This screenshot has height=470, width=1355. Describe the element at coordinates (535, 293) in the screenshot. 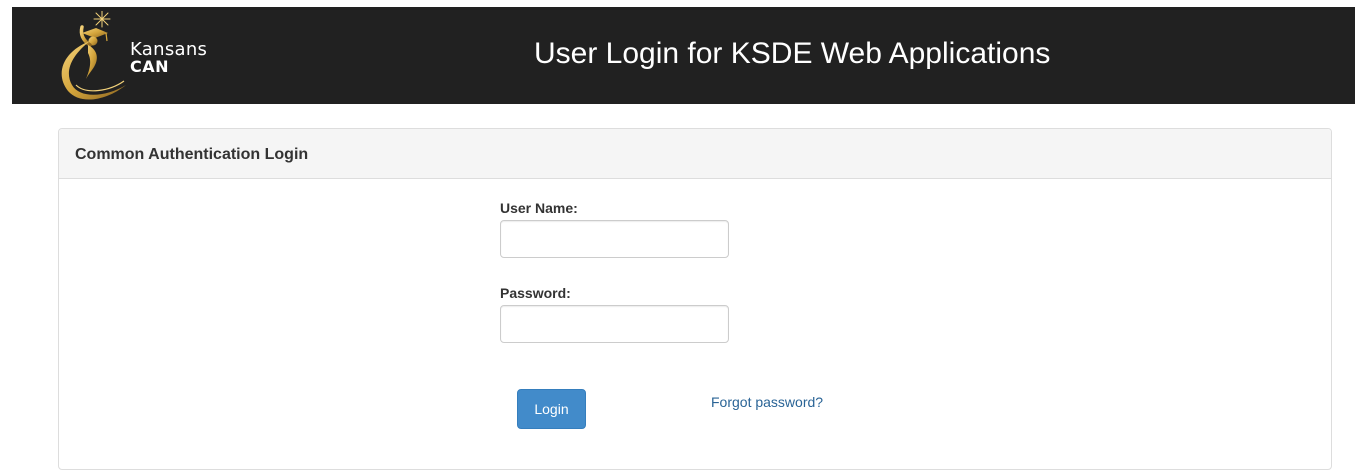

I see `password-label: Password:` at that location.